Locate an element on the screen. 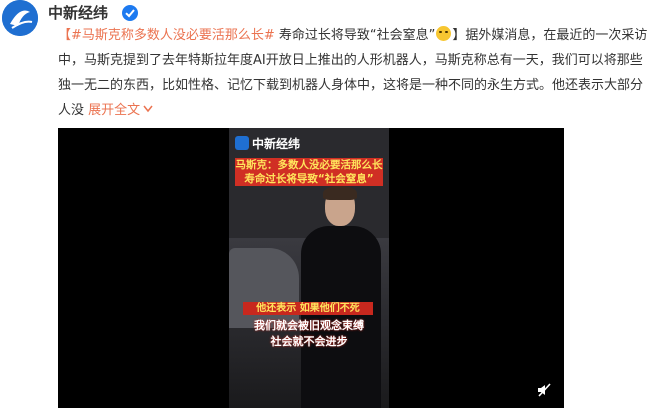 The image size is (652, 410). post-text-part1: 寿命过长将导致“社会窒息” is located at coordinates (355, 35).